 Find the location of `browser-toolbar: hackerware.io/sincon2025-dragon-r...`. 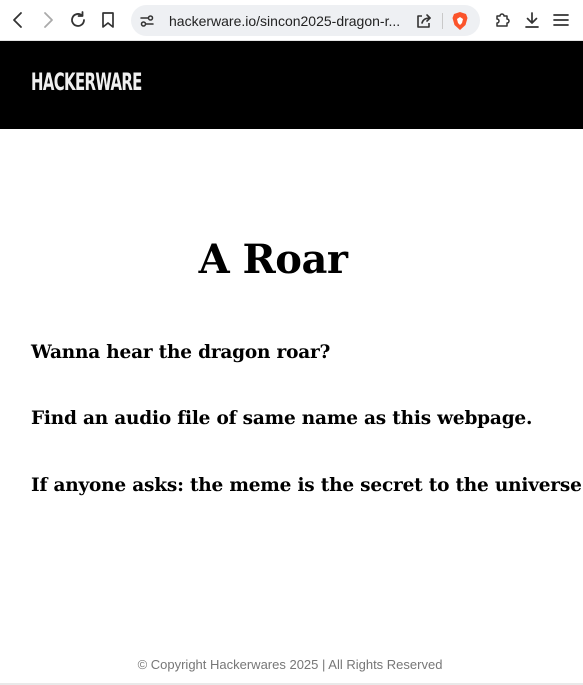

browser-toolbar: hackerware.io/sincon2025-dragon-r... is located at coordinates (291, 20).